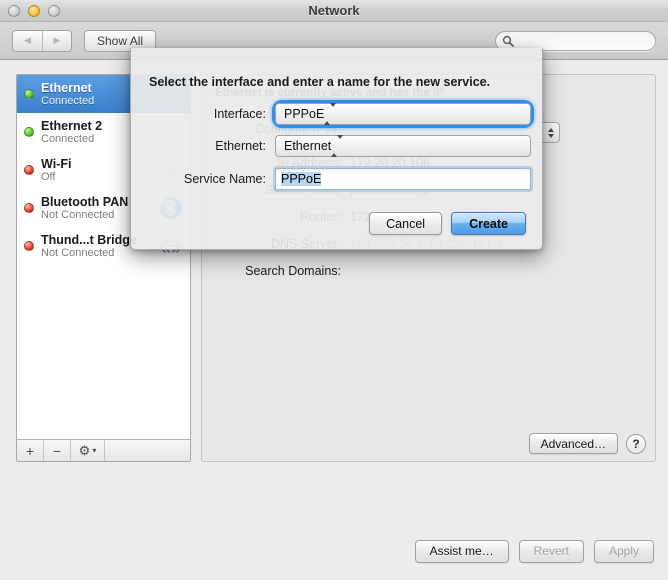 The width and height of the screenshot is (668, 580). Describe the element at coordinates (551, 551) in the screenshot. I see `revert-button: Revert` at that location.